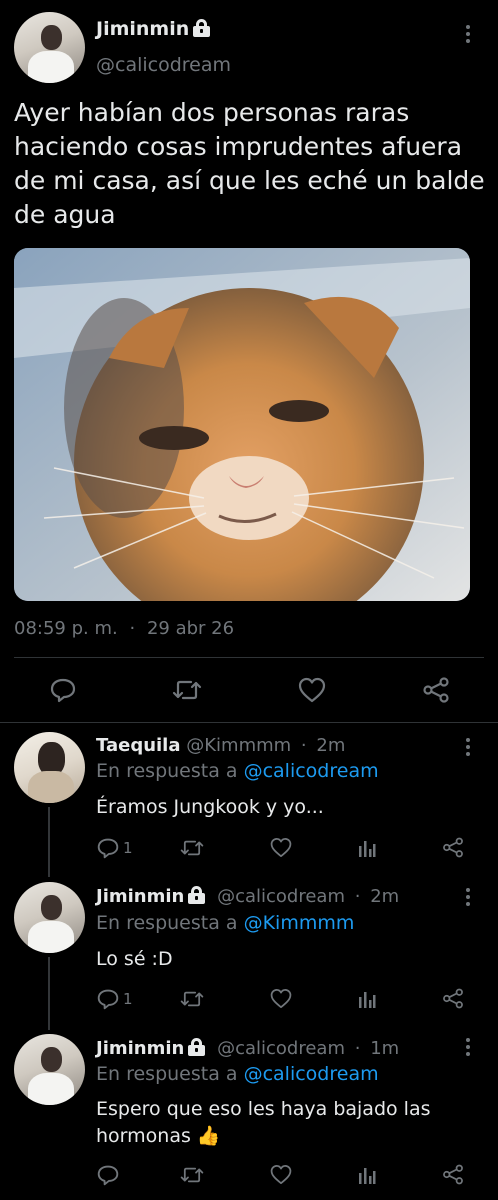  I want to click on reply-text-line2: hormonas 👍, so click(158, 1135).